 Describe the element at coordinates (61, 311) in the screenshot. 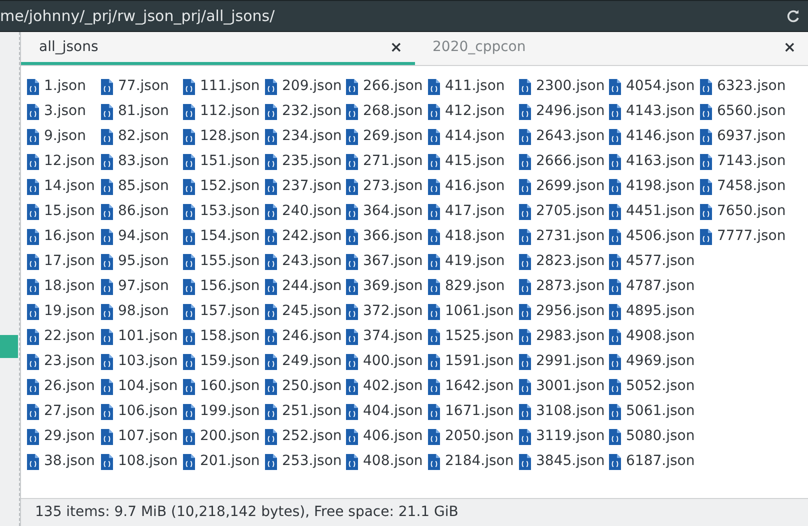

I see `file-item: 19.json` at that location.